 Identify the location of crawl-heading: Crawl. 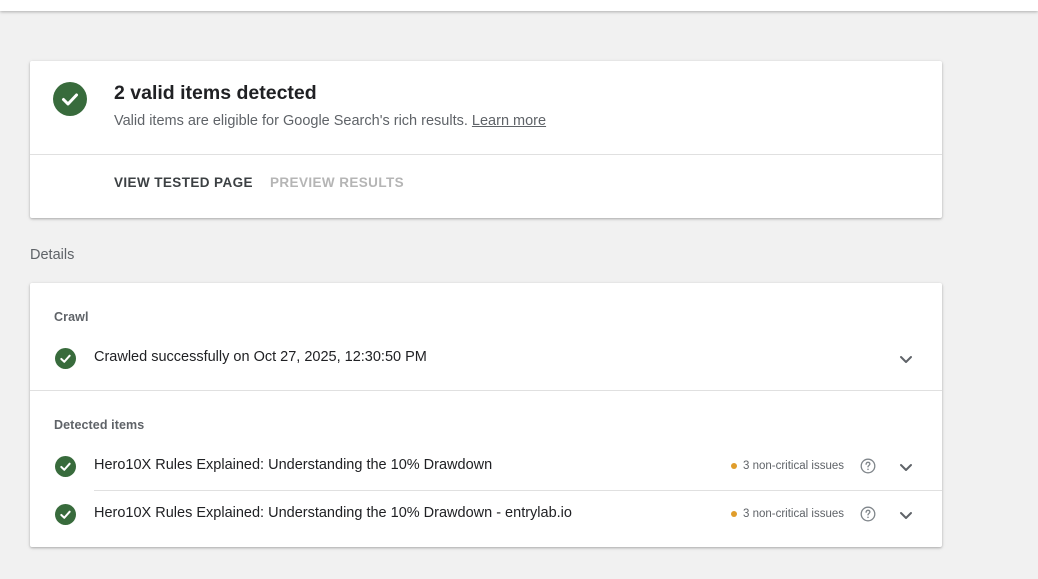
(71, 317).